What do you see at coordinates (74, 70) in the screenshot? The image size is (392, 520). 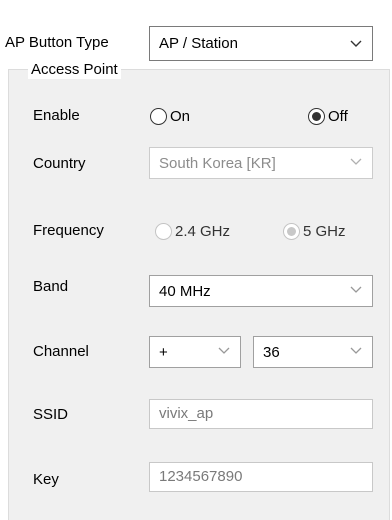 I see `access-point-group-title: Access Point` at bounding box center [74, 70].